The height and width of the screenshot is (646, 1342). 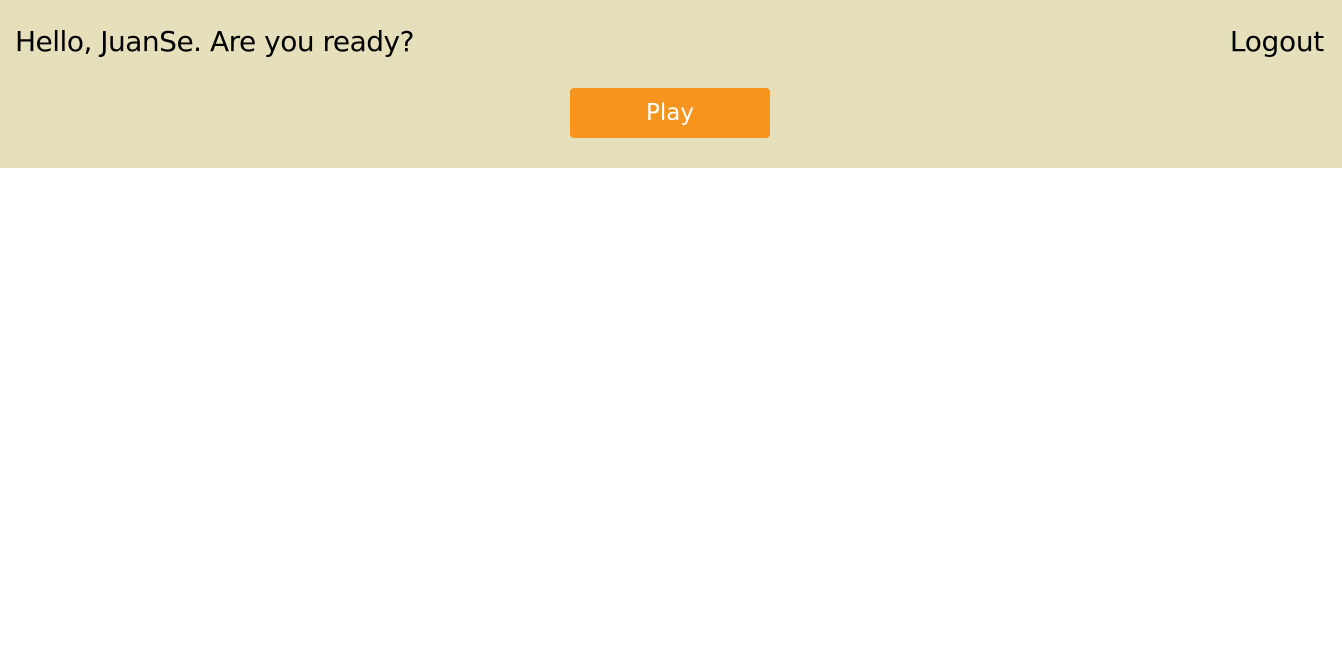 I want to click on play-button: Play, so click(x=670, y=113).